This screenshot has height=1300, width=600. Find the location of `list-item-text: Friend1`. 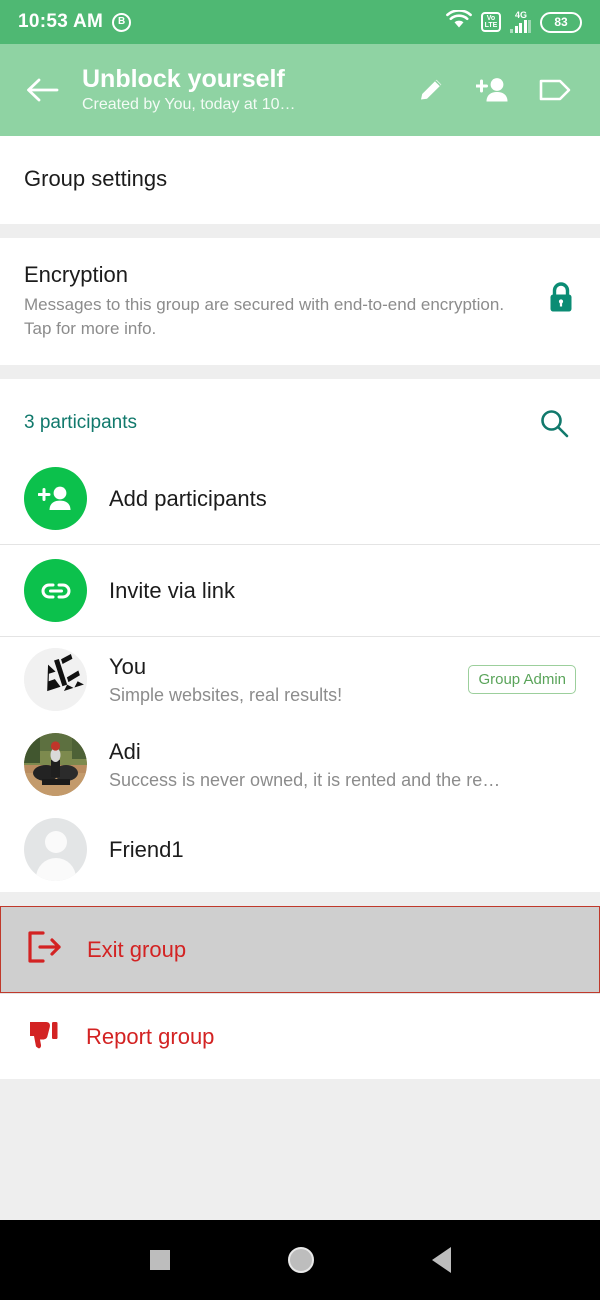

list-item-text: Friend1 is located at coordinates (342, 849).